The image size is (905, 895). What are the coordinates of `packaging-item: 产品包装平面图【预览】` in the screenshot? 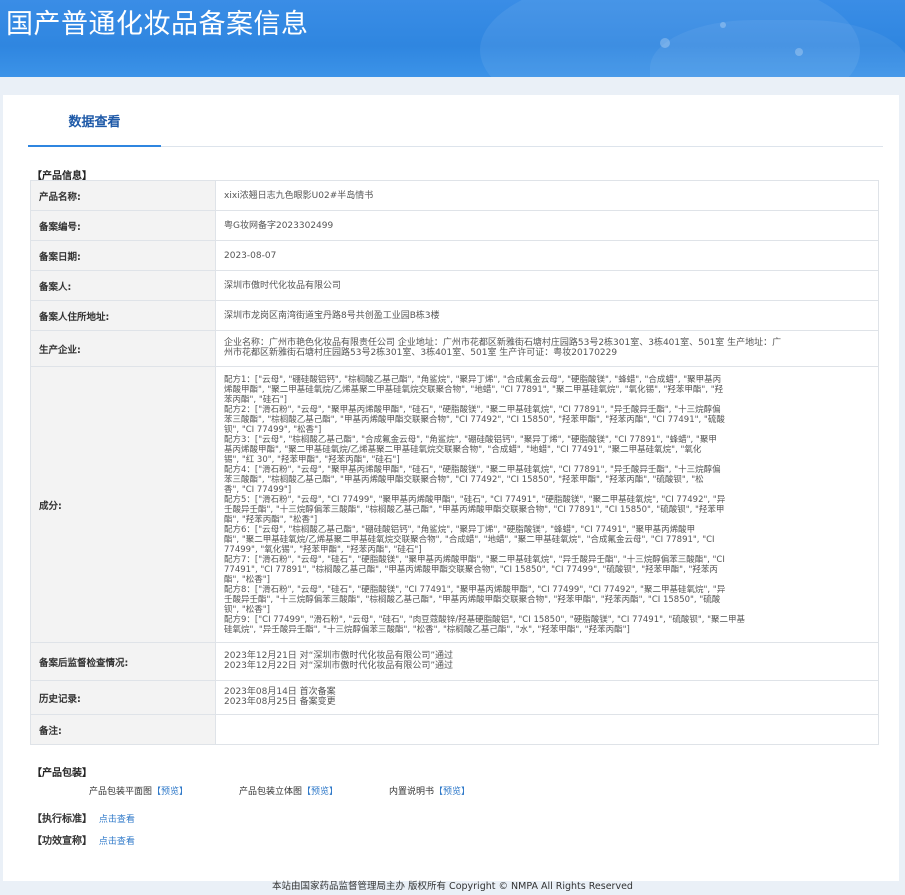 It's located at (138, 790).